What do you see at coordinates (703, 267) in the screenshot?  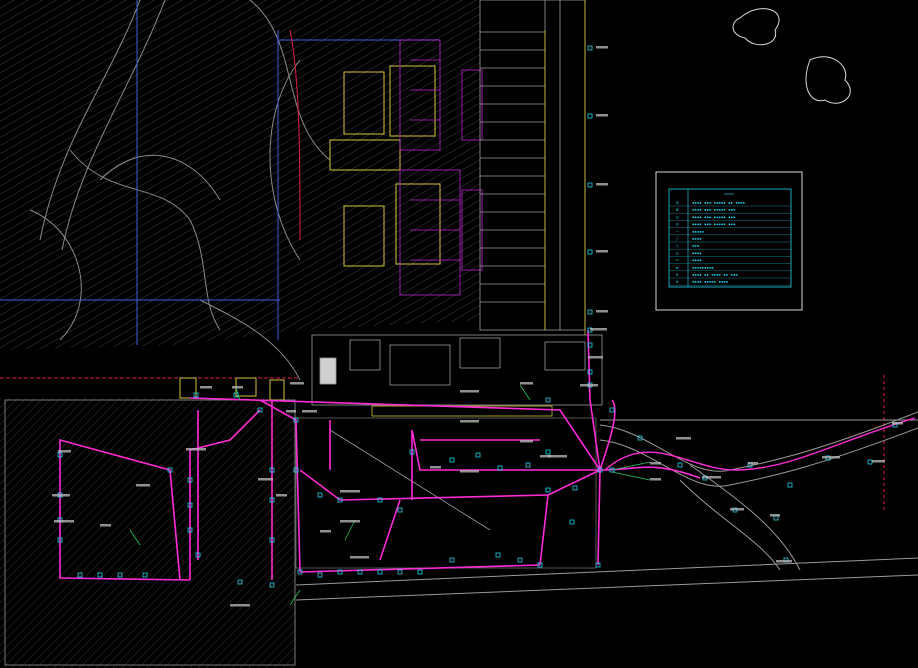 I see `legend-text: ▪▪▪▪▪▪▪▪▪` at bounding box center [703, 267].